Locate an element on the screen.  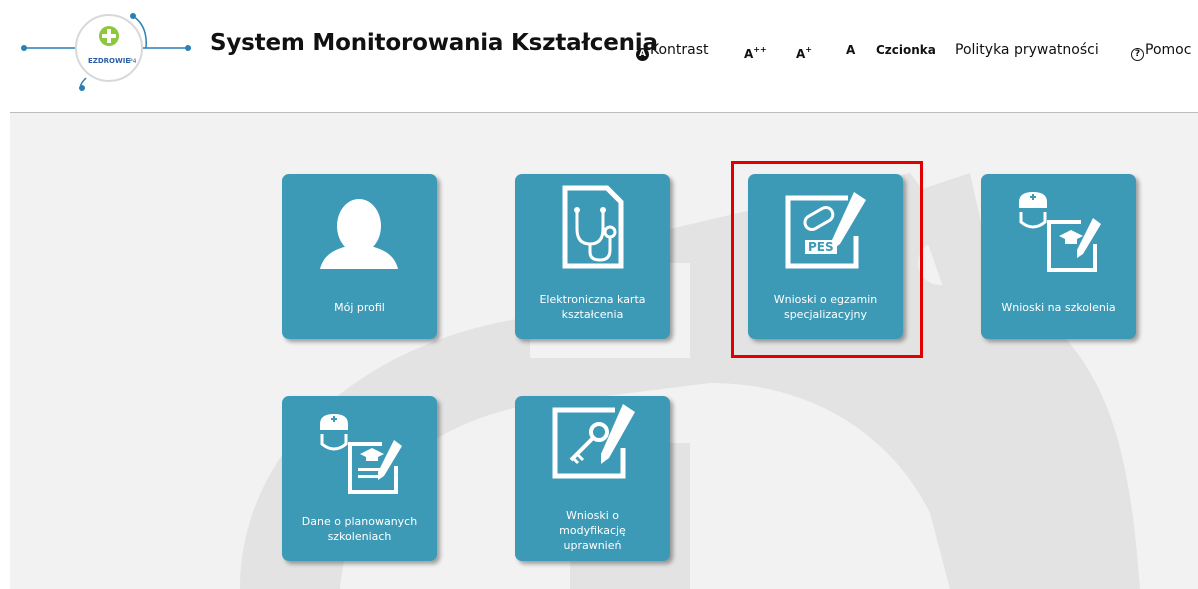
contrast-button: A Kontrast is located at coordinates (672, 50).